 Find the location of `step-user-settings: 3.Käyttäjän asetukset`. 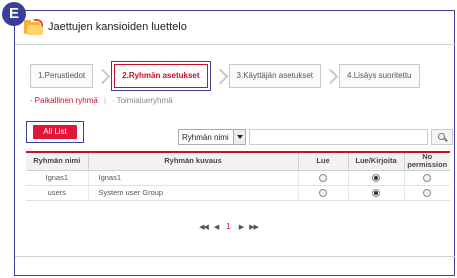

step-user-settings: 3.Käyttäjän asetukset is located at coordinates (275, 76).